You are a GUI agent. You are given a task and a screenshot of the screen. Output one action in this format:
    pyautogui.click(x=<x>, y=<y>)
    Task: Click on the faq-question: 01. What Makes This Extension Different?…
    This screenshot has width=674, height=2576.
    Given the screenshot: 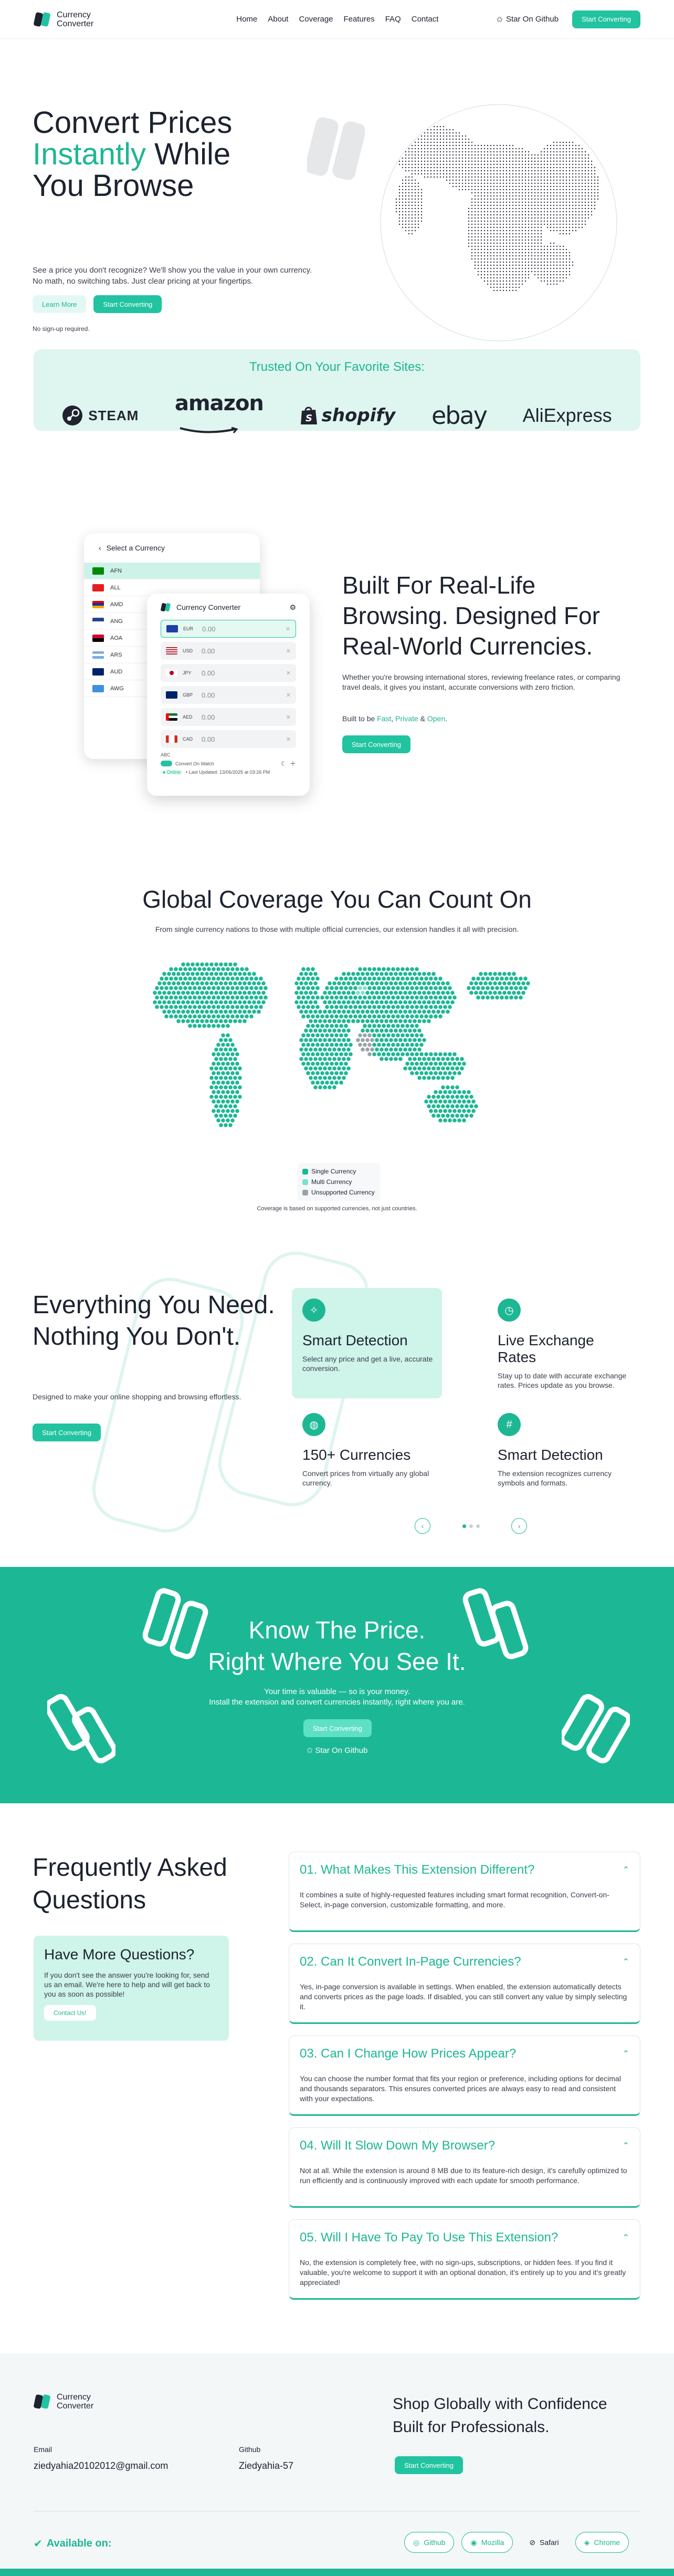 What is the action you would take?
    pyautogui.click(x=464, y=1870)
    